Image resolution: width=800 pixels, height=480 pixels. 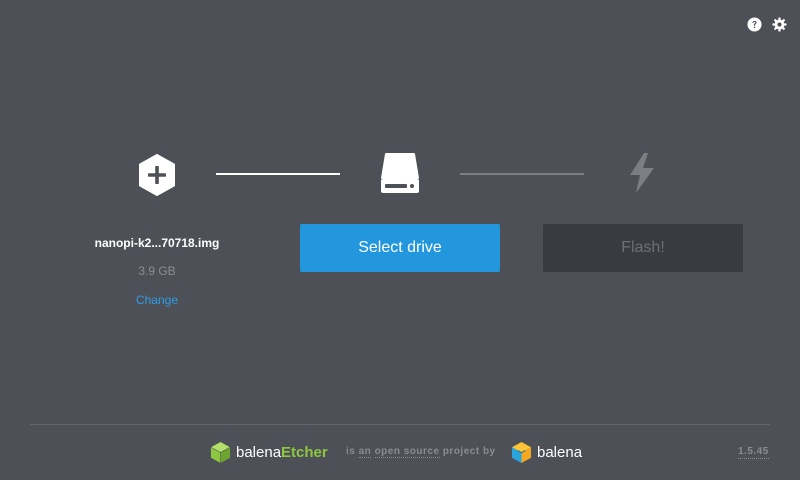 I want to click on oss-an: an, so click(x=365, y=452).